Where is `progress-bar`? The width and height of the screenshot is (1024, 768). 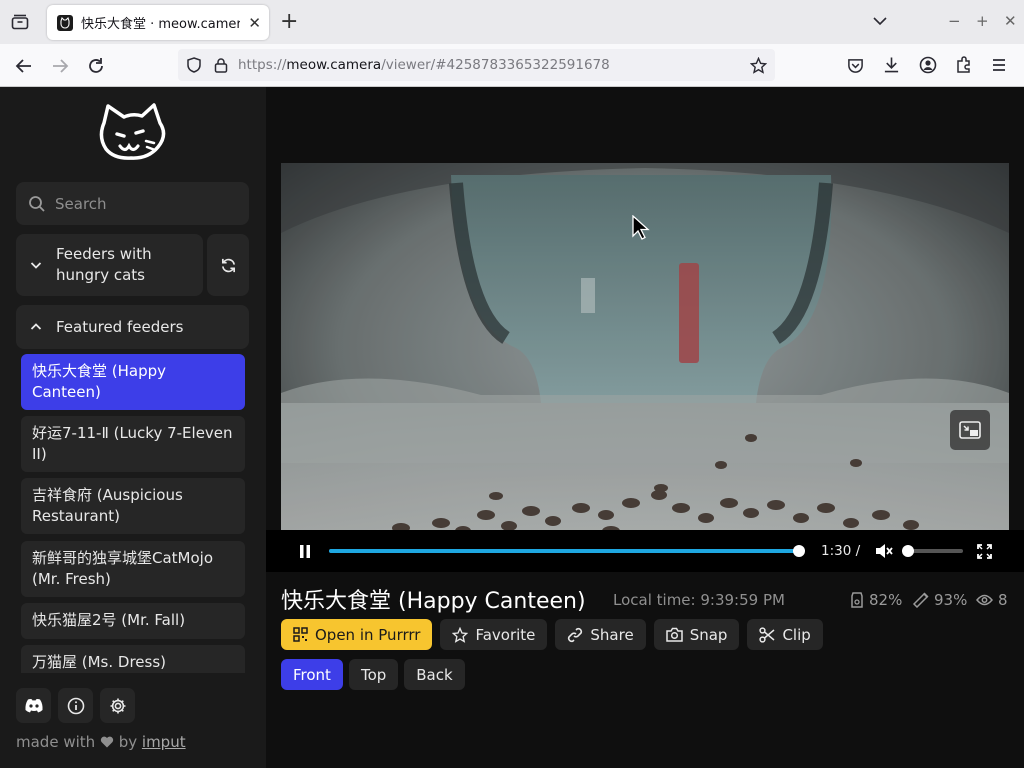 progress-bar is located at coordinates (566, 551).